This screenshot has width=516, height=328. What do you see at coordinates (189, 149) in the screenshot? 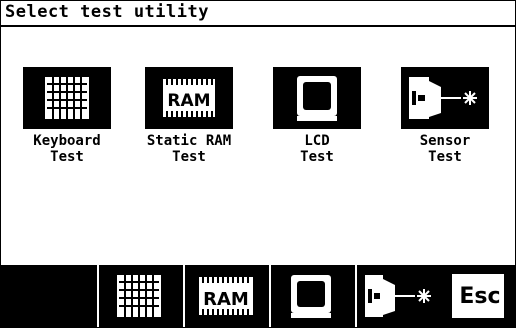
I see `static-ram-test-label: Static RAM Test` at bounding box center [189, 149].